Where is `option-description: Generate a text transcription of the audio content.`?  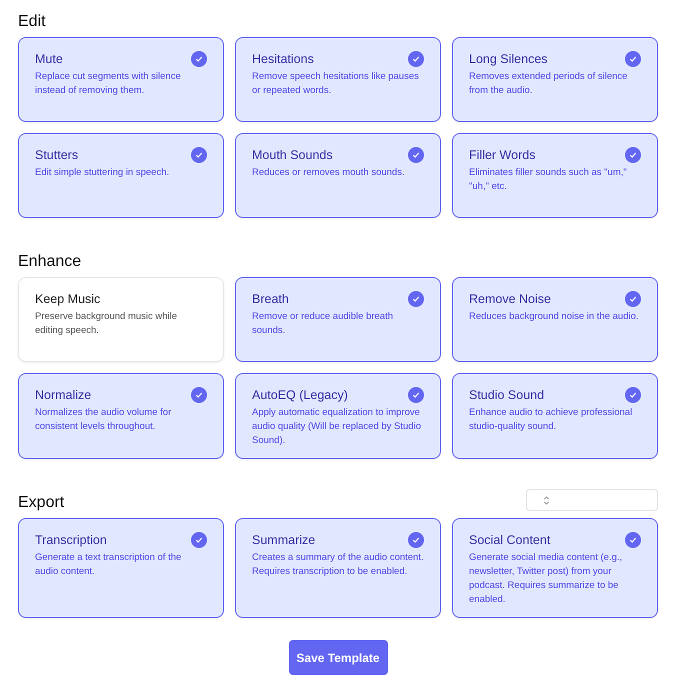 option-description: Generate a text transcription of the audio content. is located at coordinates (108, 565).